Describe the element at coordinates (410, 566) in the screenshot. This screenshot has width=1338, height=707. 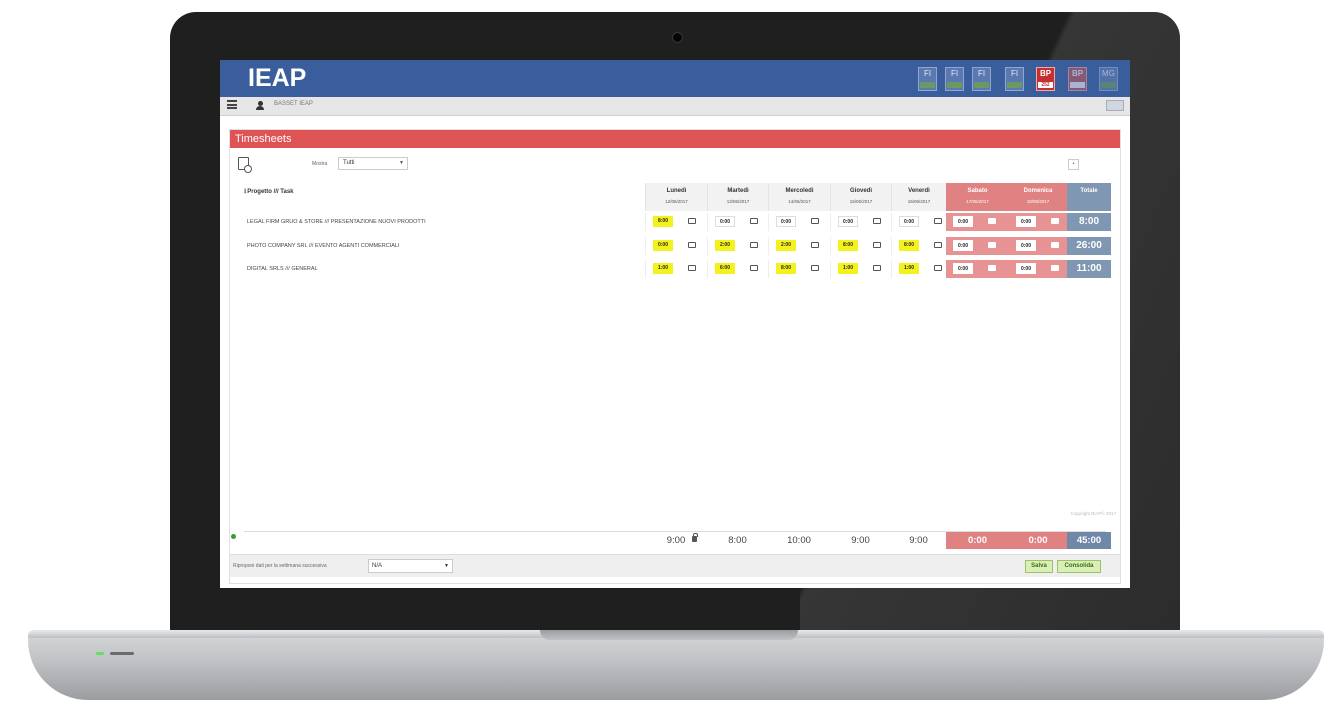
I see `copy-week-select: N/A ▼` at that location.